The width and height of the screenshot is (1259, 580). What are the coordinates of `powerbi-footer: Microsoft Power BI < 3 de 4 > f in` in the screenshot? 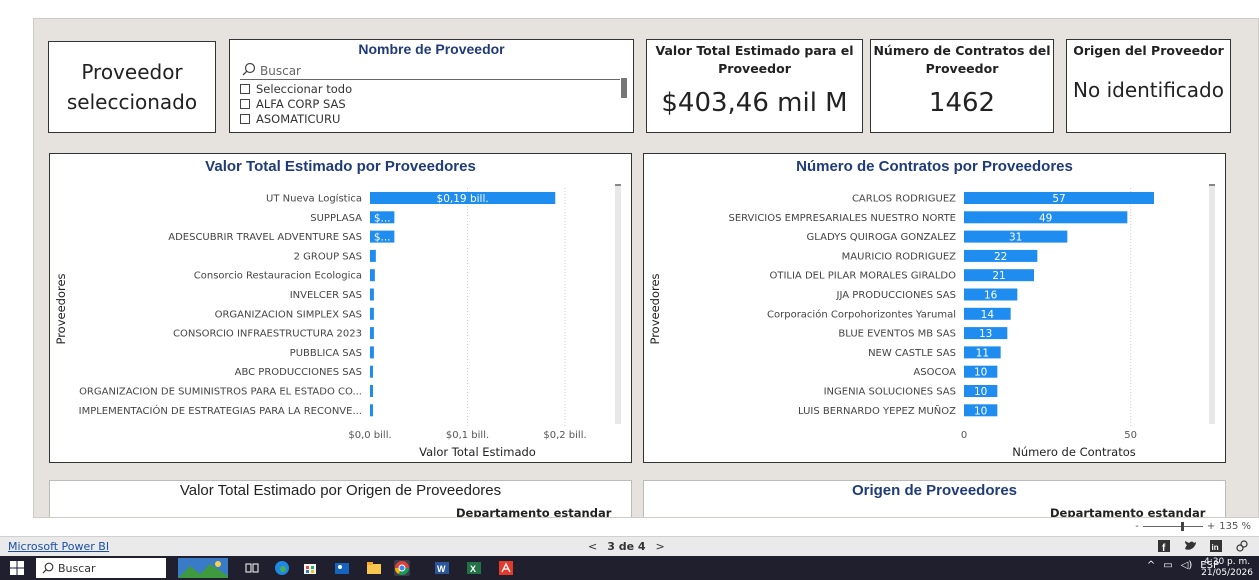 It's located at (629, 546).